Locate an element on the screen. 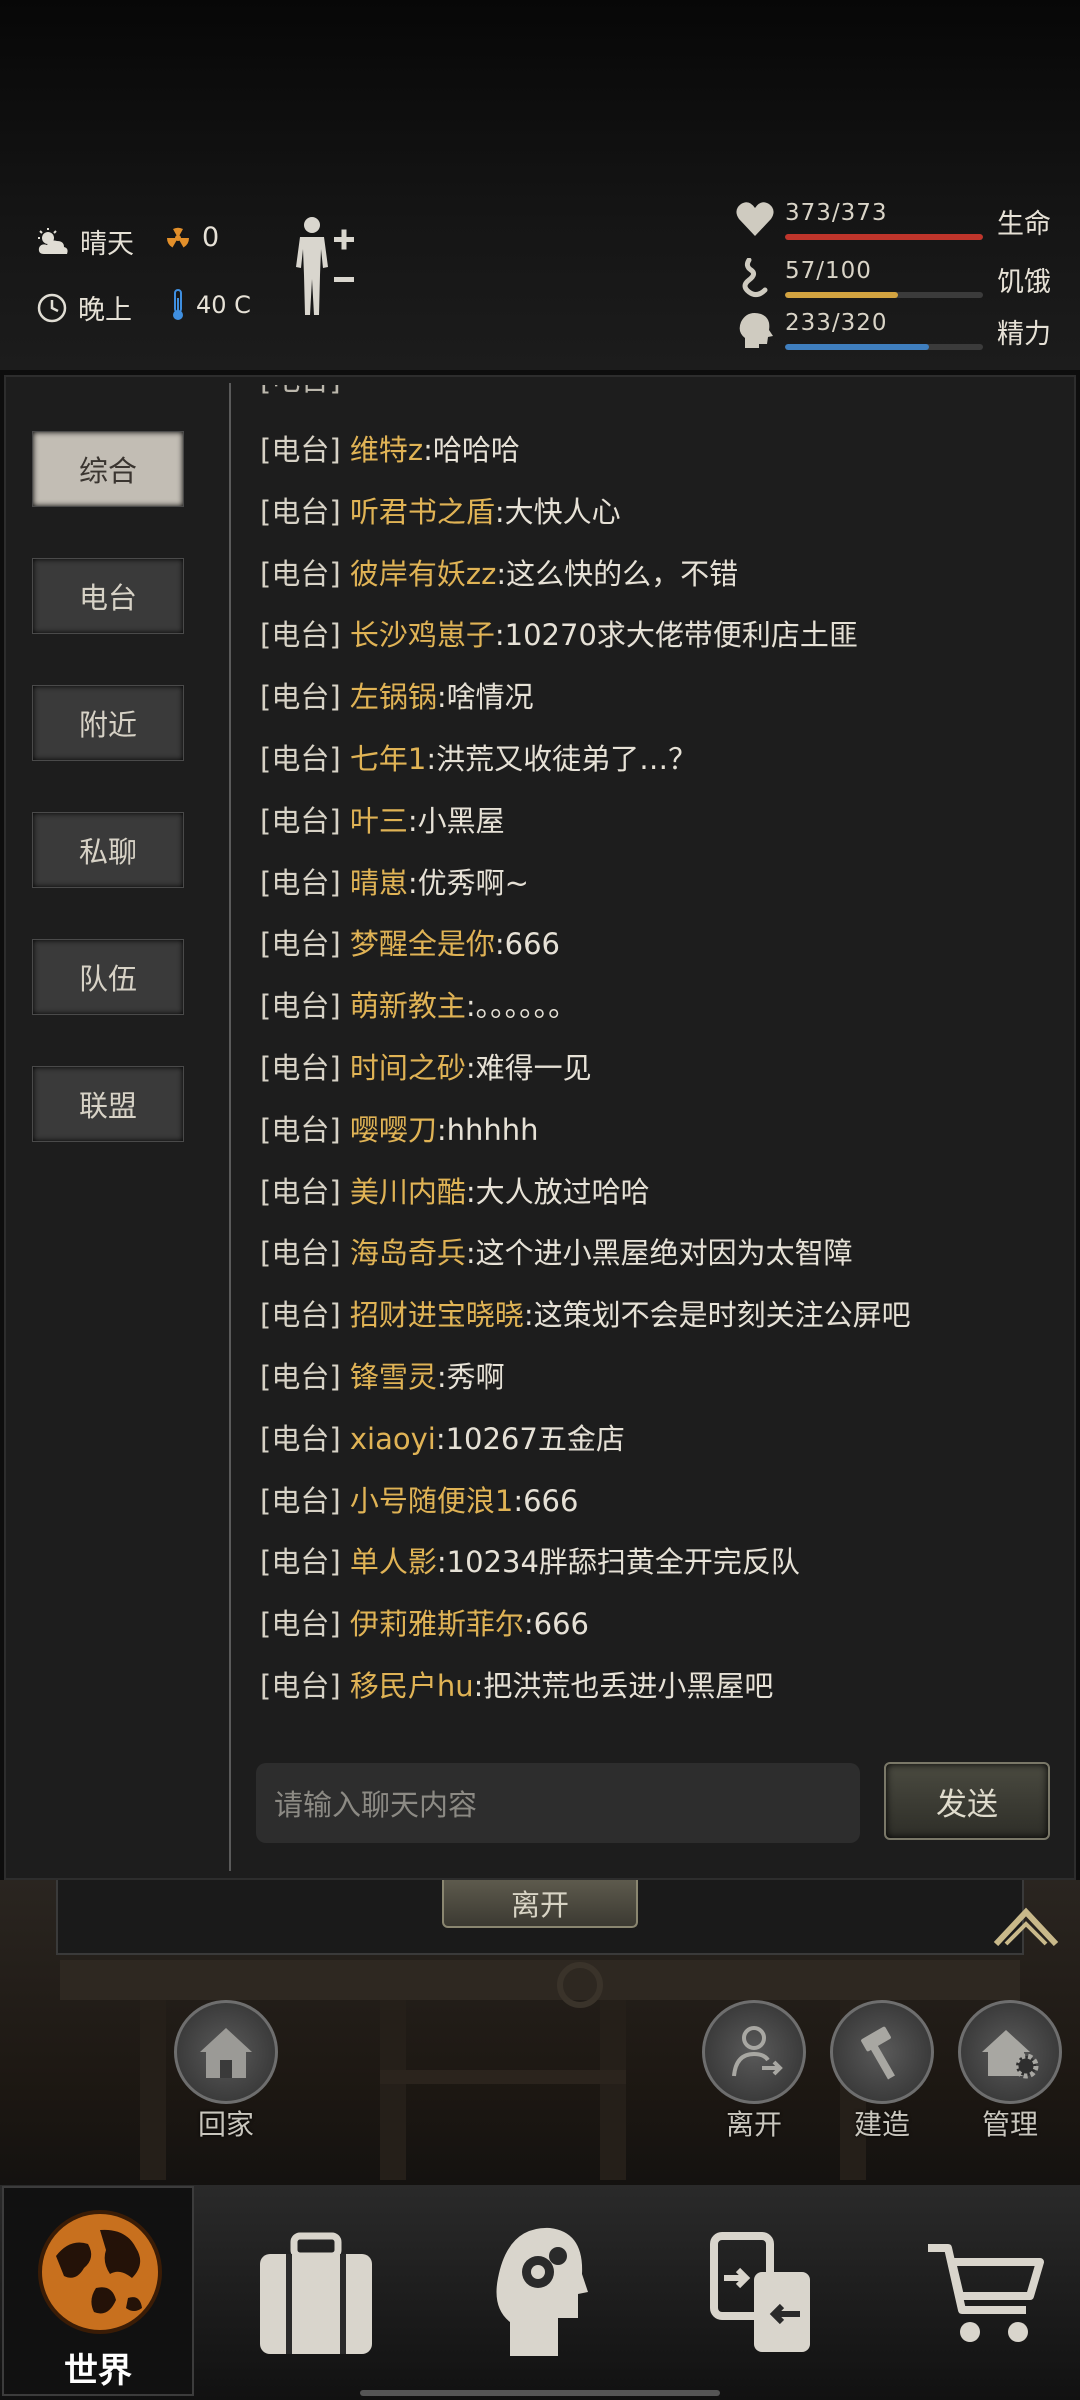 The image size is (1080, 2400). chat-input: 请输入聊天内容 is located at coordinates (558, 1803).